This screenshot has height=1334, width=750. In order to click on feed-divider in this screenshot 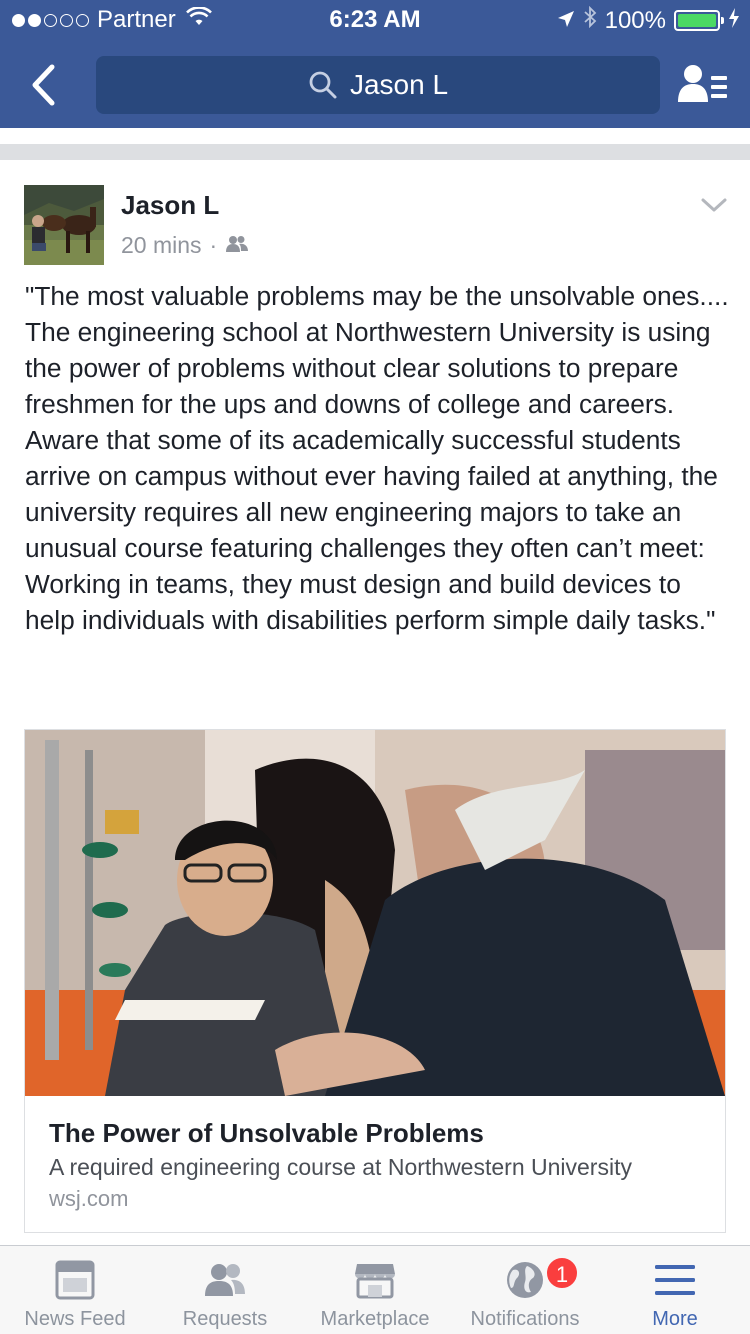, I will do `click(375, 152)`.